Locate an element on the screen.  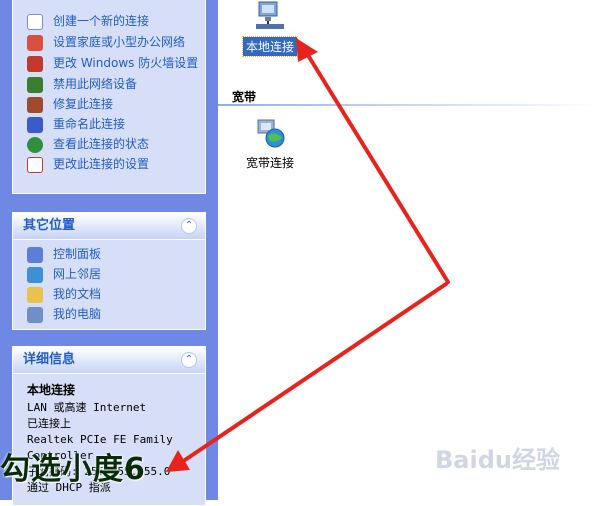
baidu-watermark: Baidu经验 is located at coordinates (497, 460).